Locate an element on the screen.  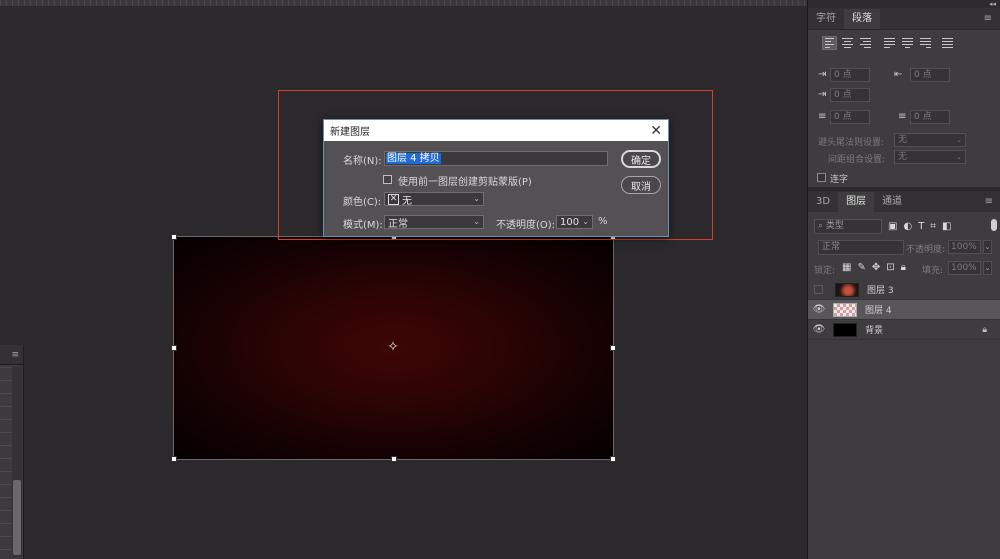
indent-right-field: 0 点 is located at coordinates (930, 75).